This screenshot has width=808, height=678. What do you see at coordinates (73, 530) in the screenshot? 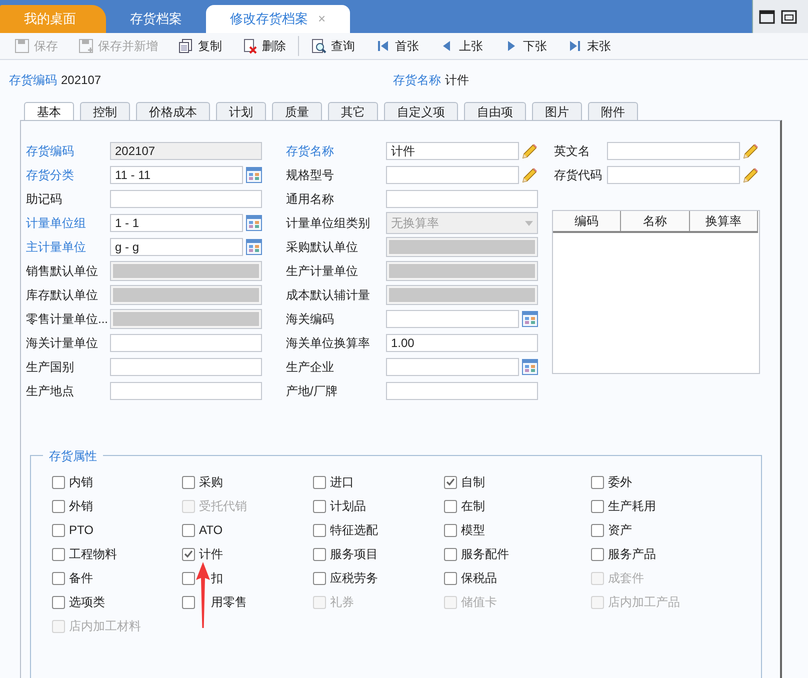
I see `checkbox-option: PTO` at bounding box center [73, 530].